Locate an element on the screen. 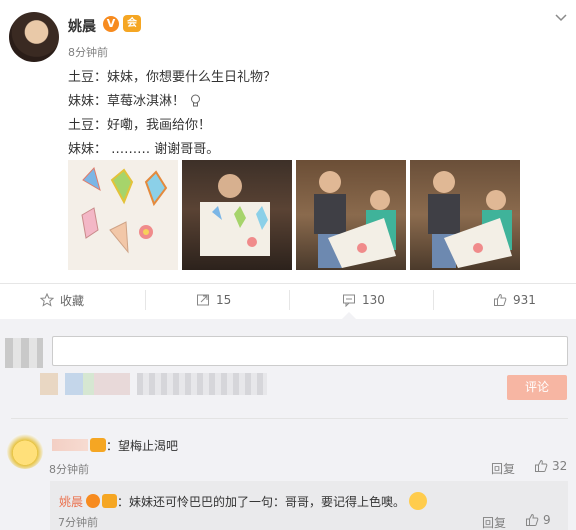 Image resolution: width=576 pixels, height=530 pixels. reply-text: ：妹妹还可怜巴巴的加了一句：哥哥，要记得上色噢。 is located at coordinates (261, 502).